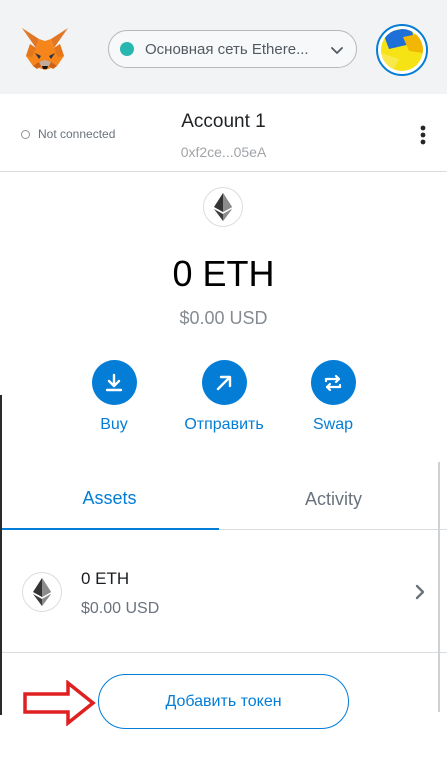 This screenshot has height=757, width=447. I want to click on window-edge-right, so click(439, 587).